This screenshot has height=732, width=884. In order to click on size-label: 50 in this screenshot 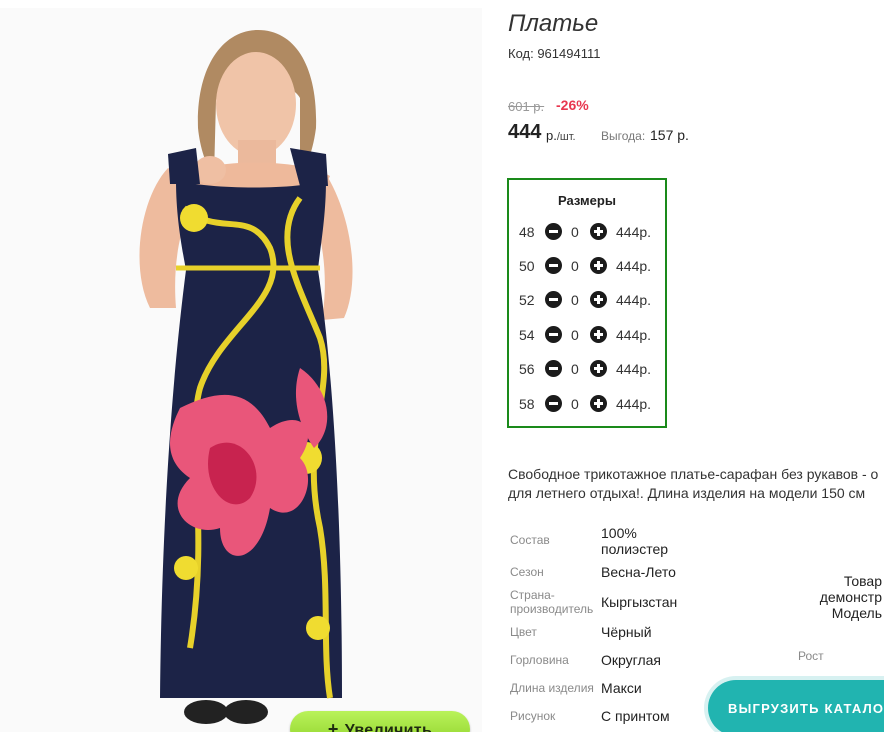, I will do `click(527, 266)`.